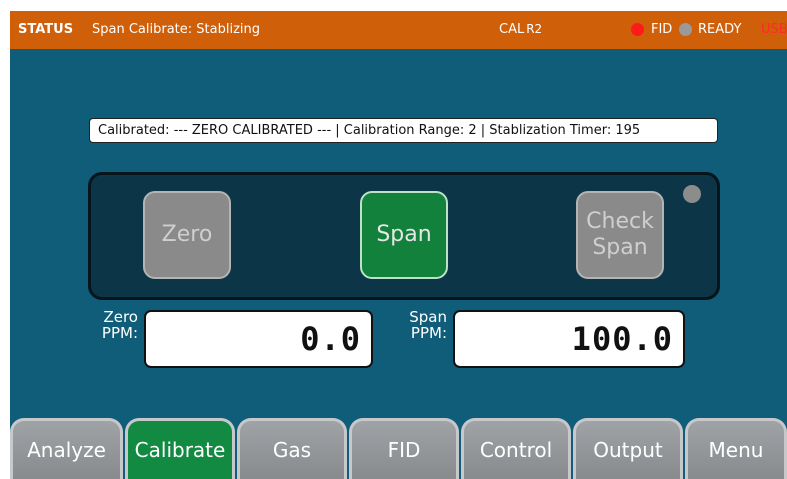 The height and width of the screenshot is (479, 787). I want to click on zero-ppm-value: 0.0, so click(330, 339).